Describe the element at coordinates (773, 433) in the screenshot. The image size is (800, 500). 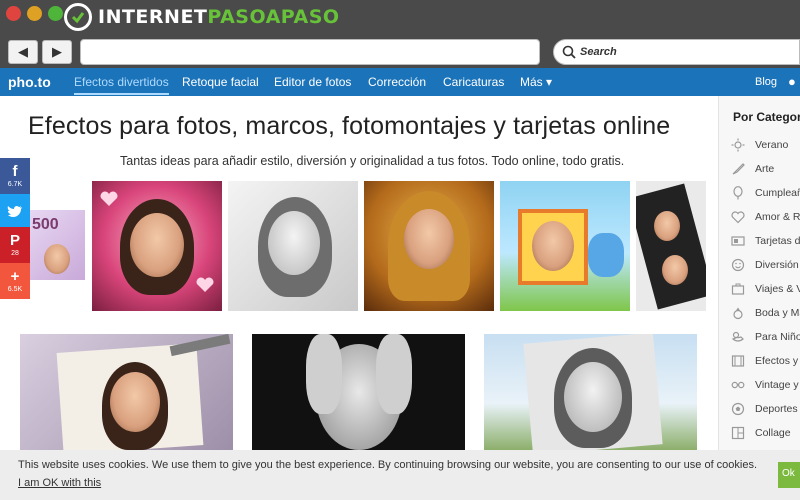
I see `sidebar-item-label: Collage` at that location.